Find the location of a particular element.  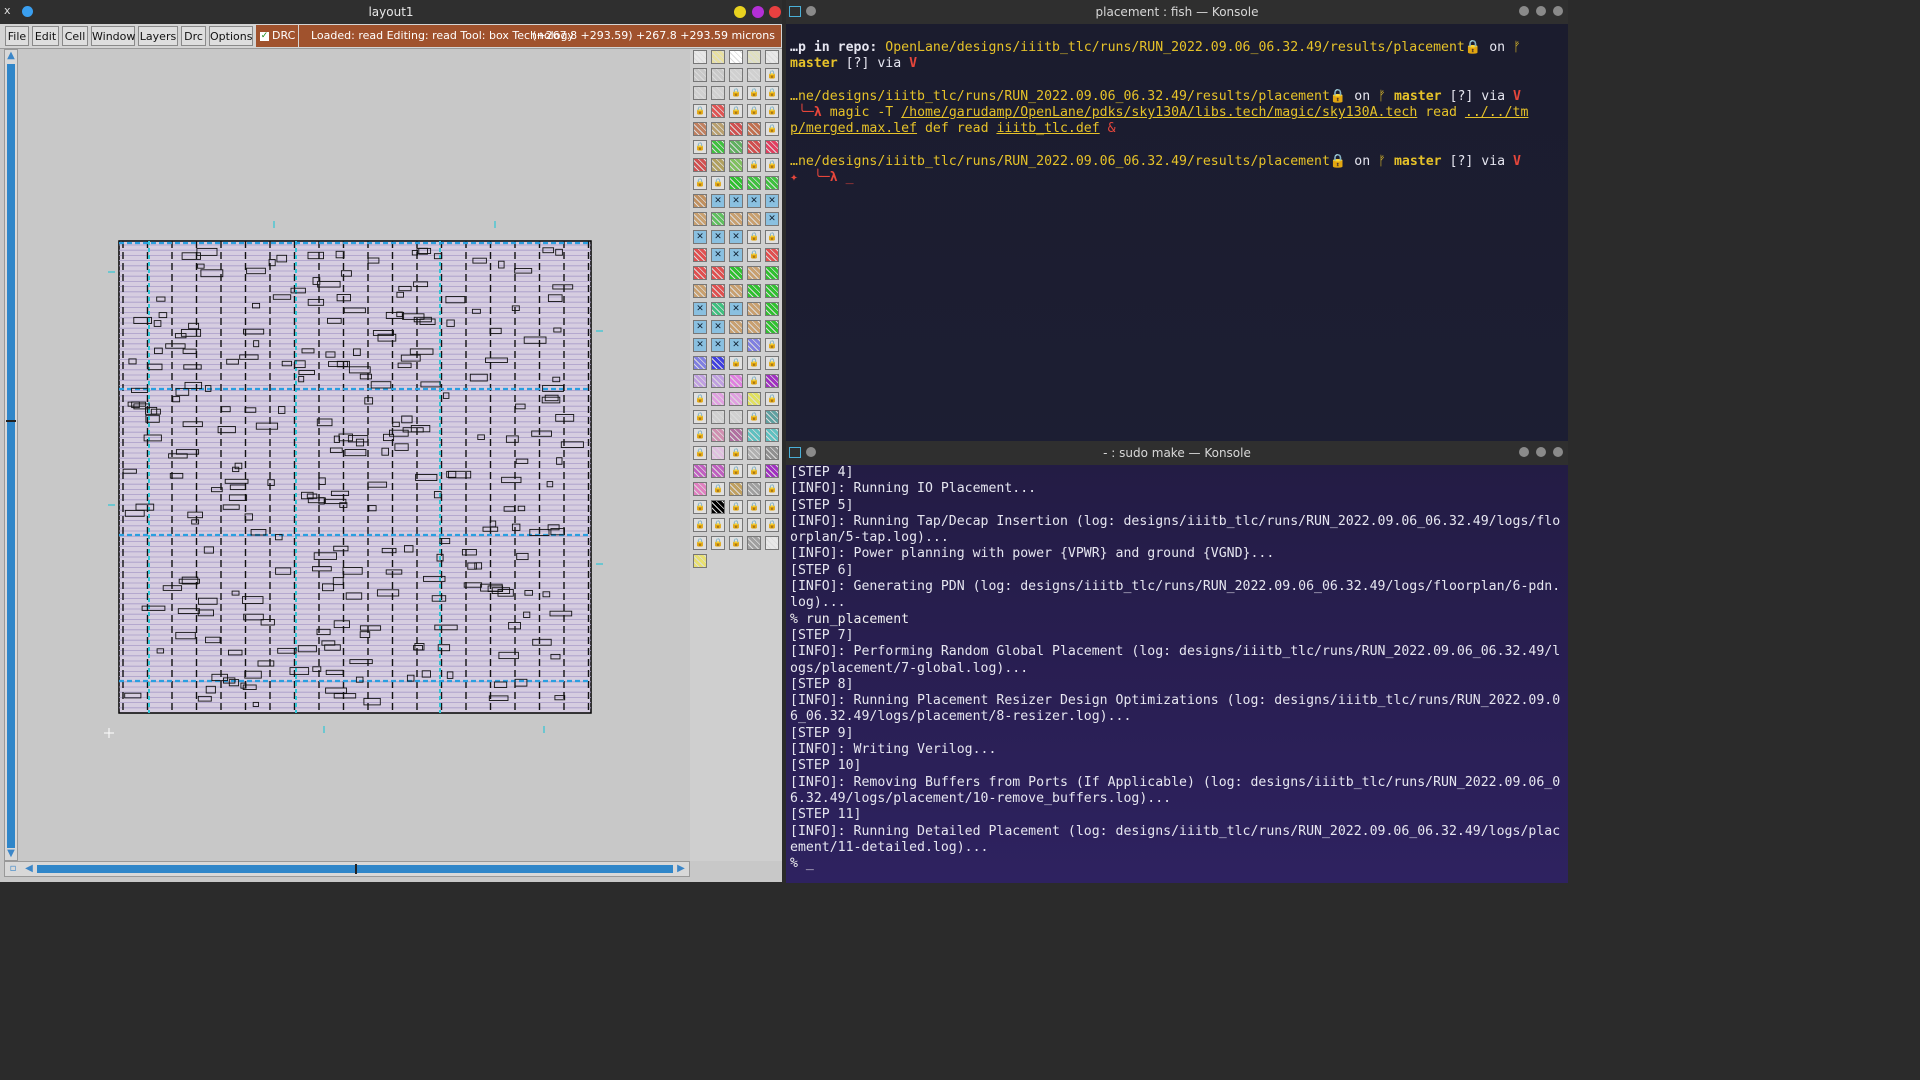

menu-options: Options is located at coordinates (231, 36).